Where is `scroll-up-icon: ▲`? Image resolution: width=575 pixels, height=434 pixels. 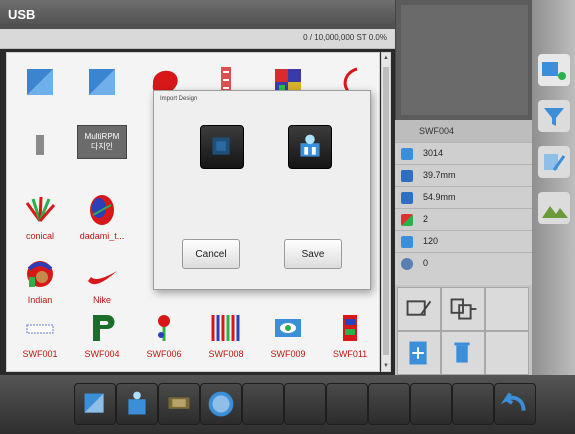 scroll-up-icon: ▲ is located at coordinates (386, 58).